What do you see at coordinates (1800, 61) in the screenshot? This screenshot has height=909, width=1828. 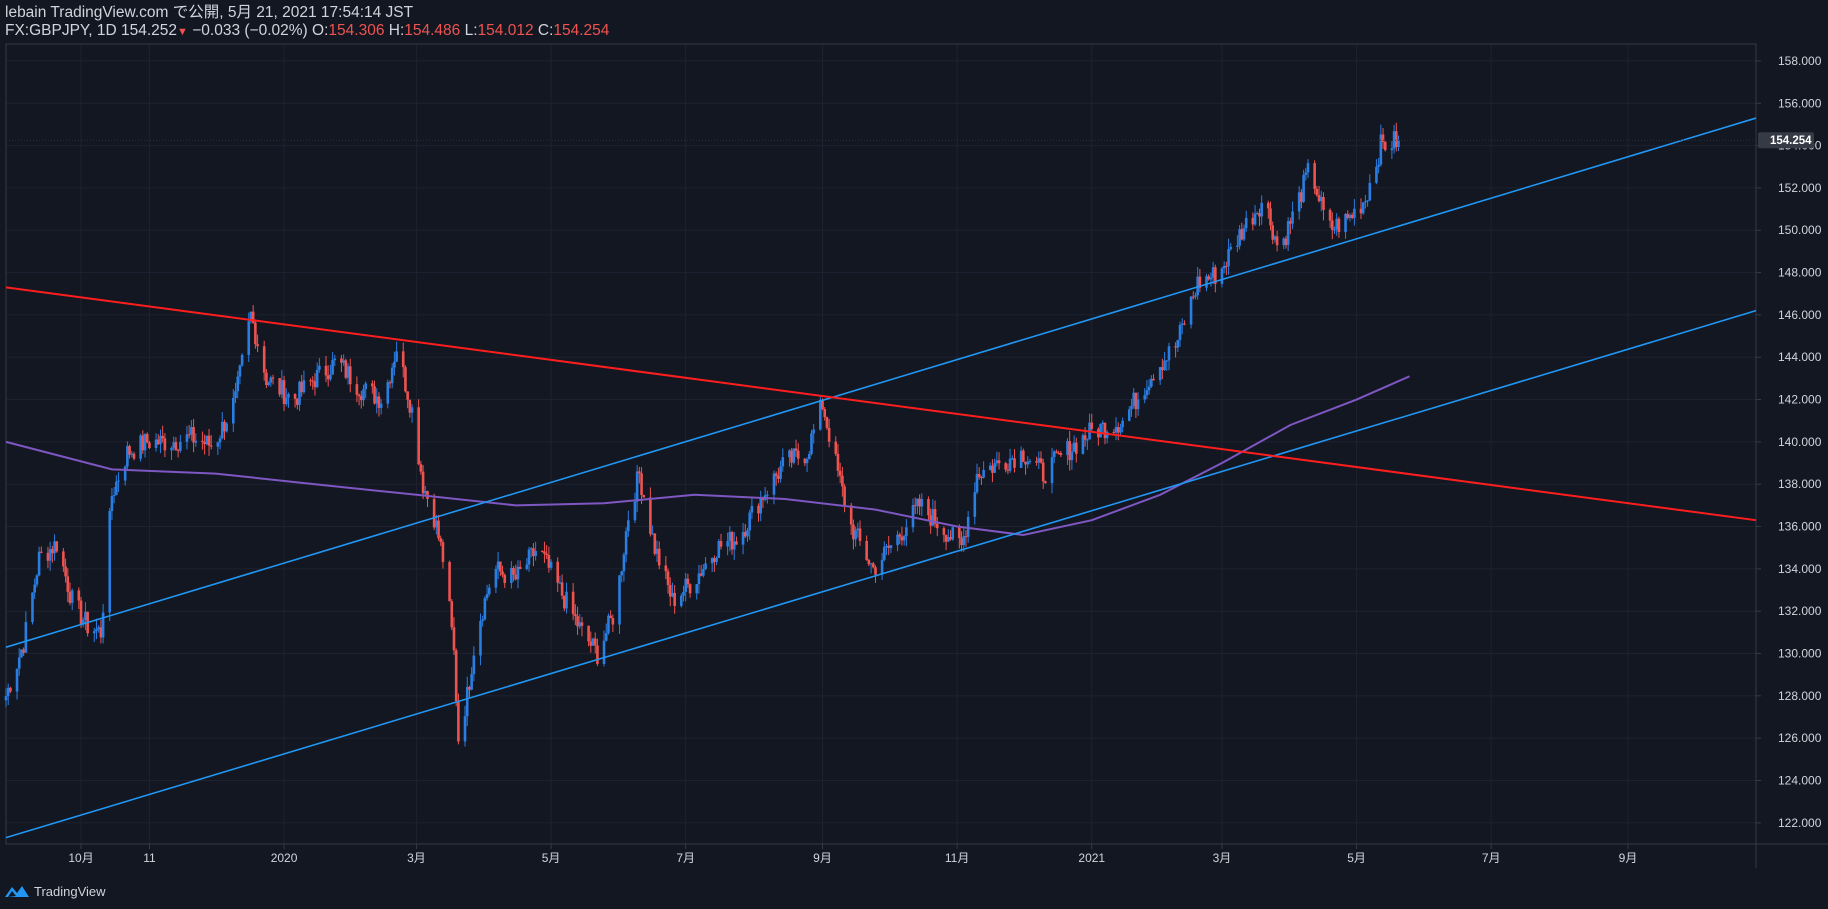 I see `price-tick-label: 158.000` at bounding box center [1800, 61].